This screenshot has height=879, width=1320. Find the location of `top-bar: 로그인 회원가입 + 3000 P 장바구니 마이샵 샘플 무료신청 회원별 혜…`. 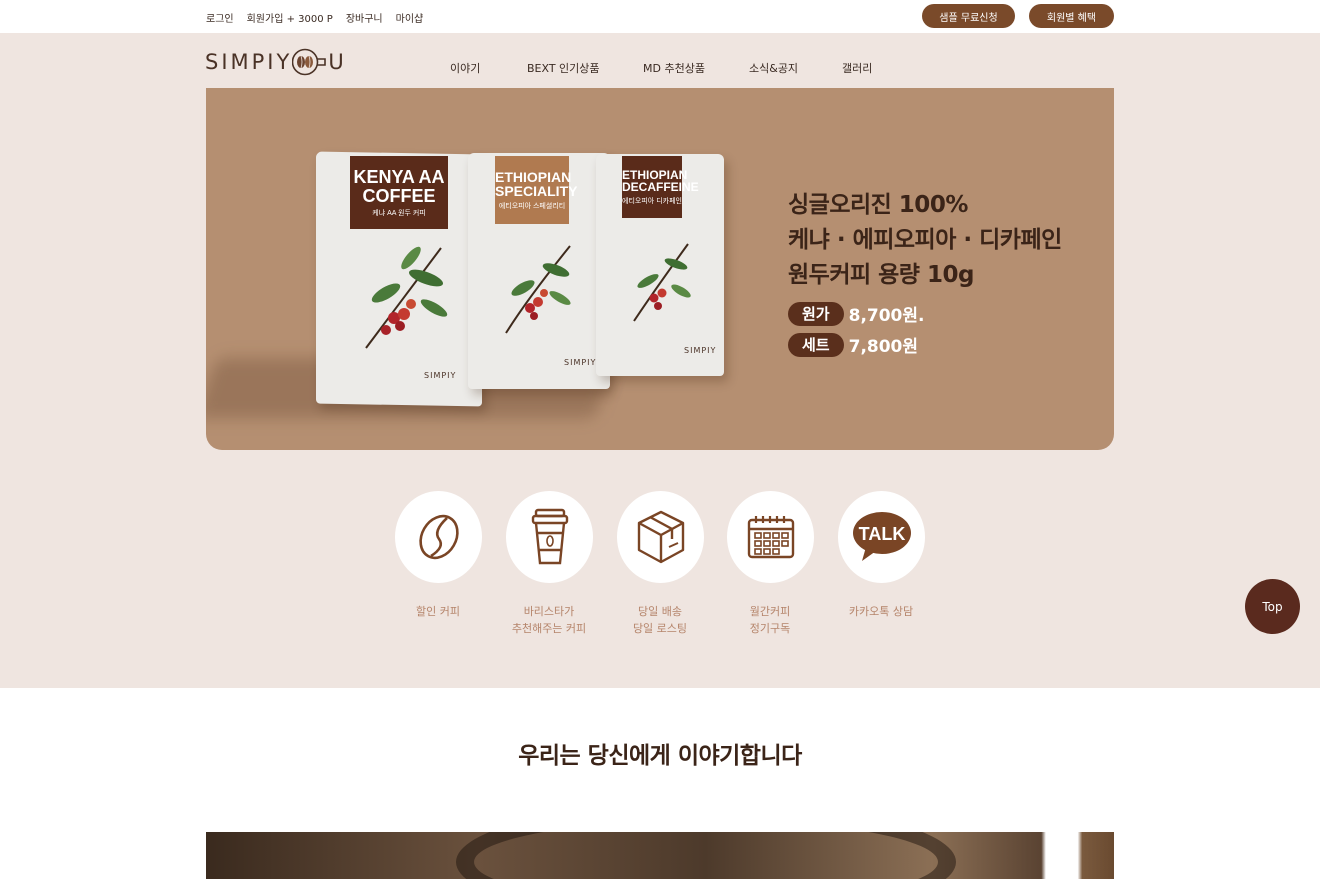

top-bar: 로그인 회원가입 + 3000 P 장바구니 마이샵 샘플 무료신청 회원별 혜… is located at coordinates (660, 16).